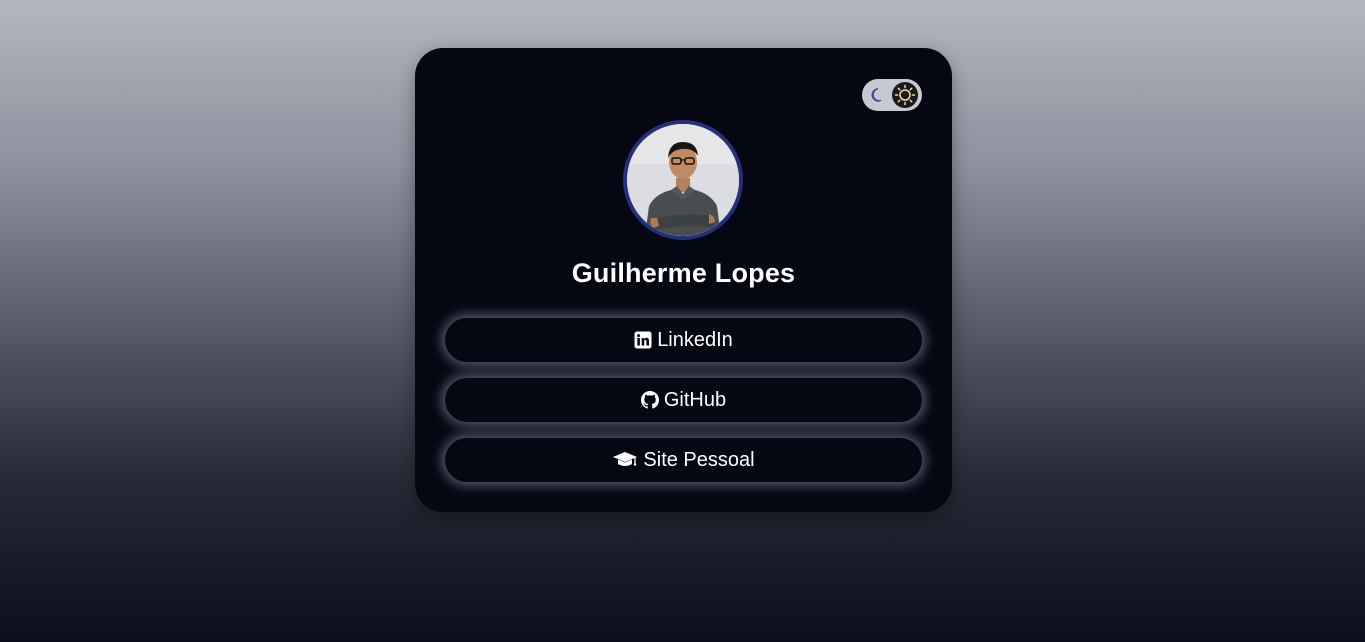  Describe the element at coordinates (643, 340) in the screenshot. I see `linkedin-icon` at that location.